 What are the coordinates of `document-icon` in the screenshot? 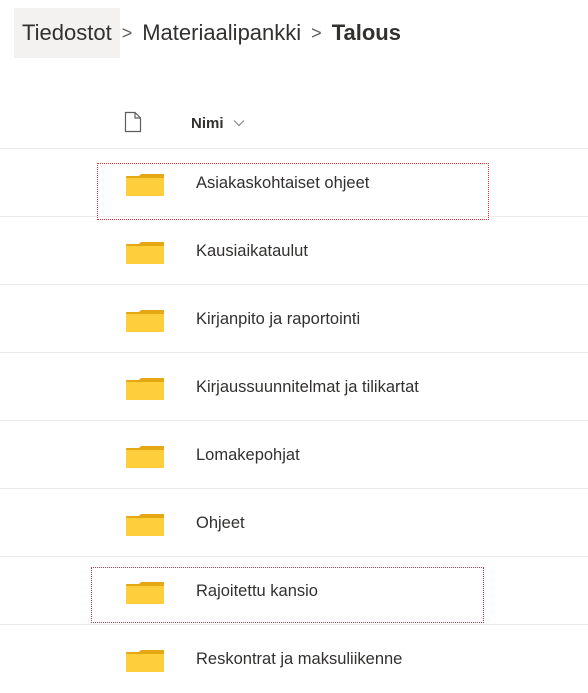 It's located at (133, 122).